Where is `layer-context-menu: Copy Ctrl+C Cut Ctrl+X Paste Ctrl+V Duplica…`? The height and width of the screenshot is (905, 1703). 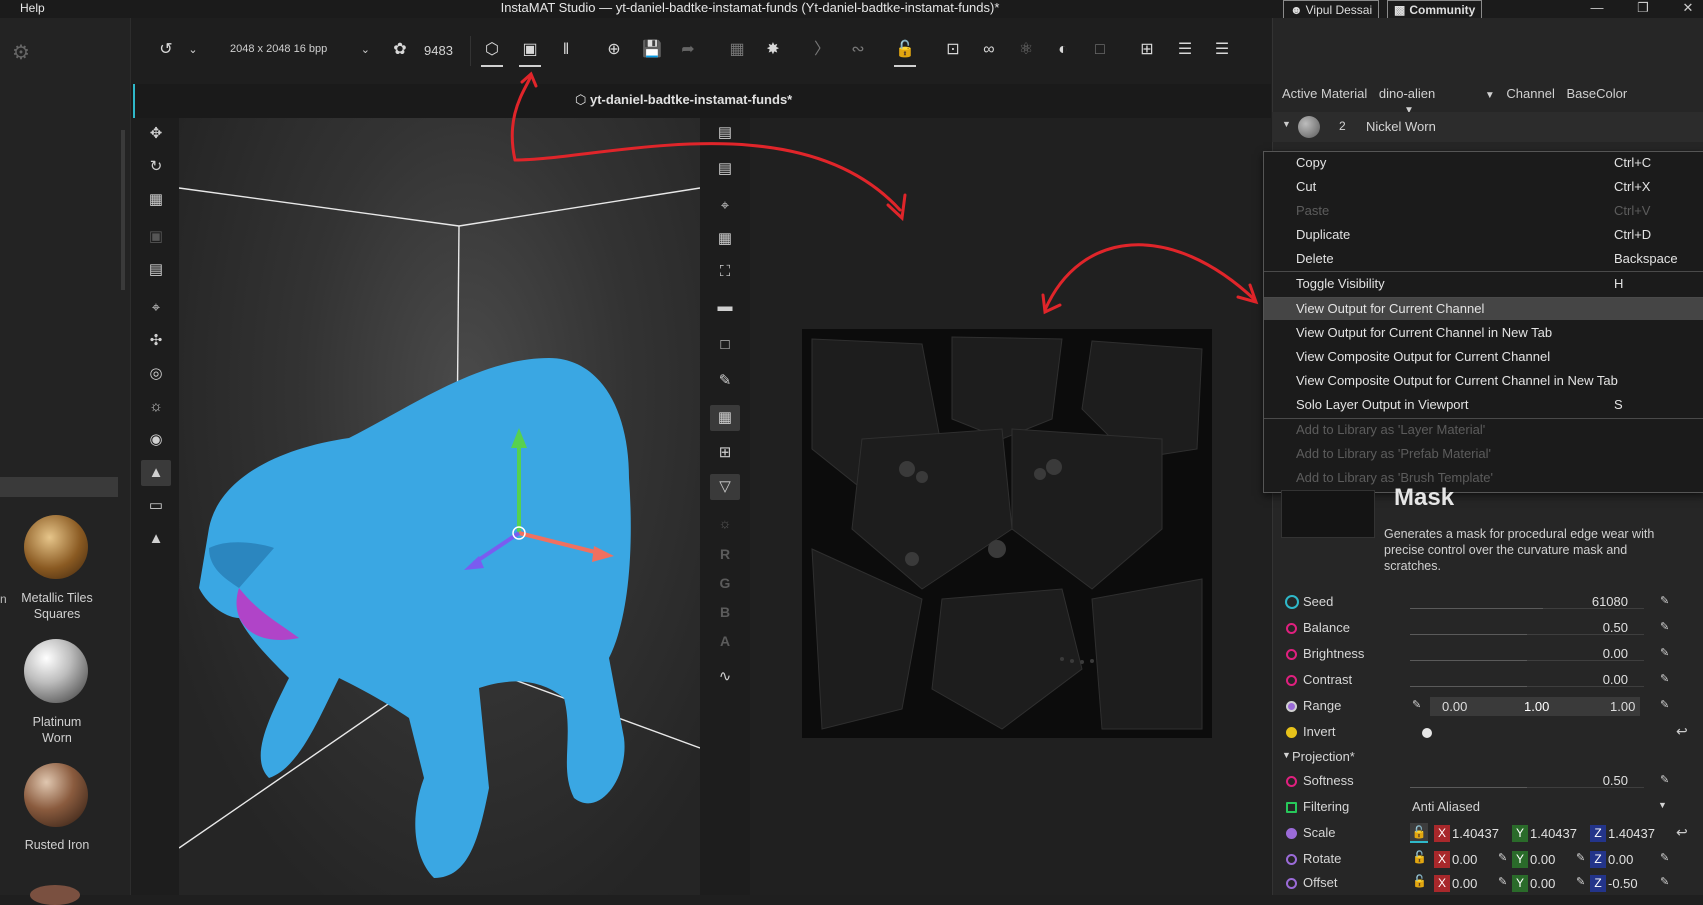
layer-context-menu: Copy Ctrl+C Cut Ctrl+X Paste Ctrl+V Duplica… is located at coordinates (1483, 322).